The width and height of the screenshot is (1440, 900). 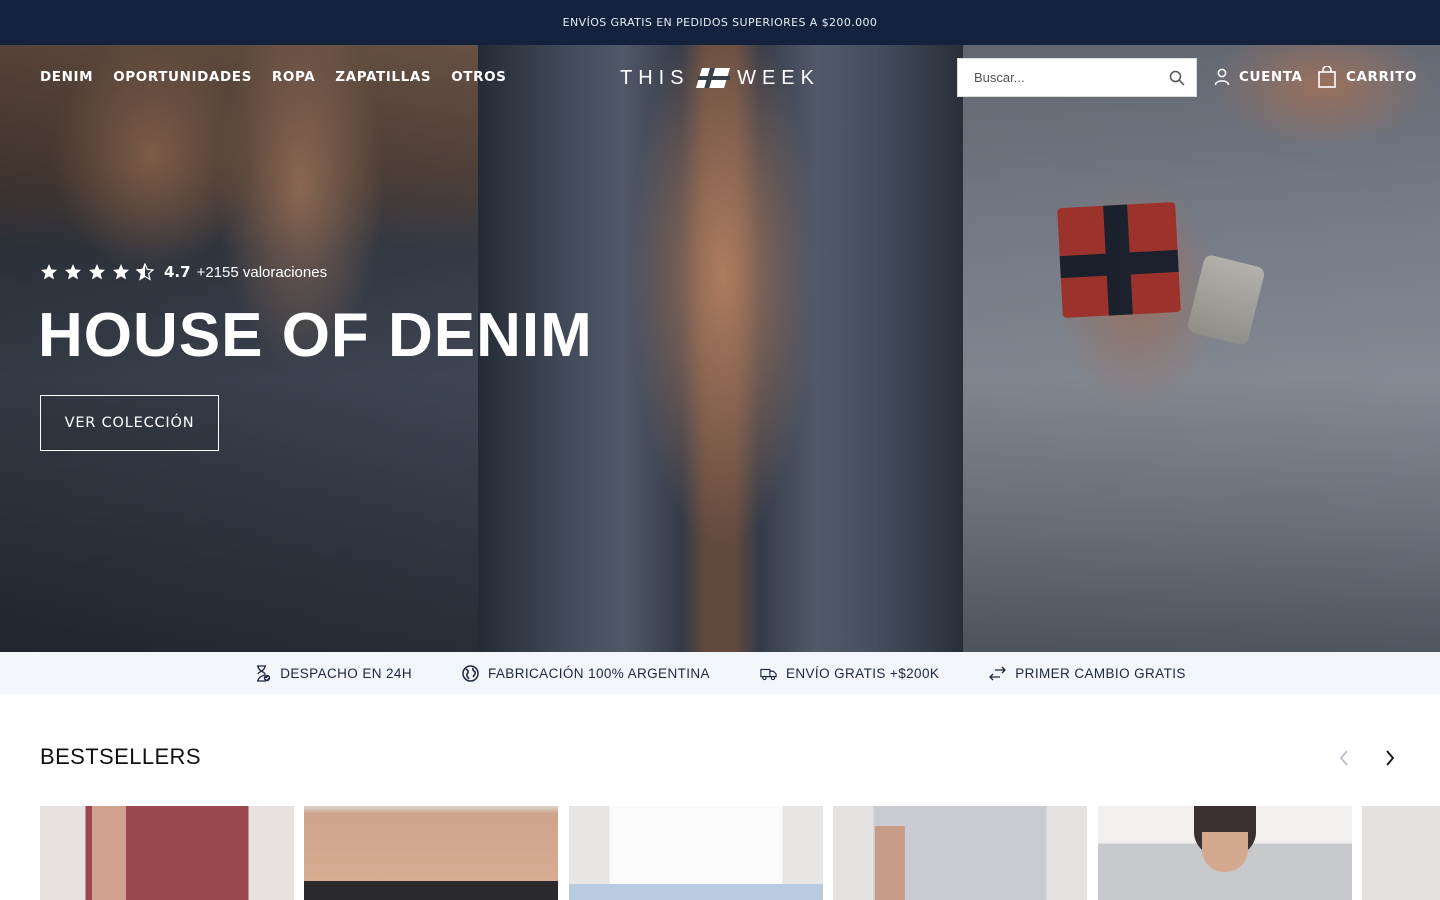 I want to click on product-image-face, so click(x=1225, y=852).